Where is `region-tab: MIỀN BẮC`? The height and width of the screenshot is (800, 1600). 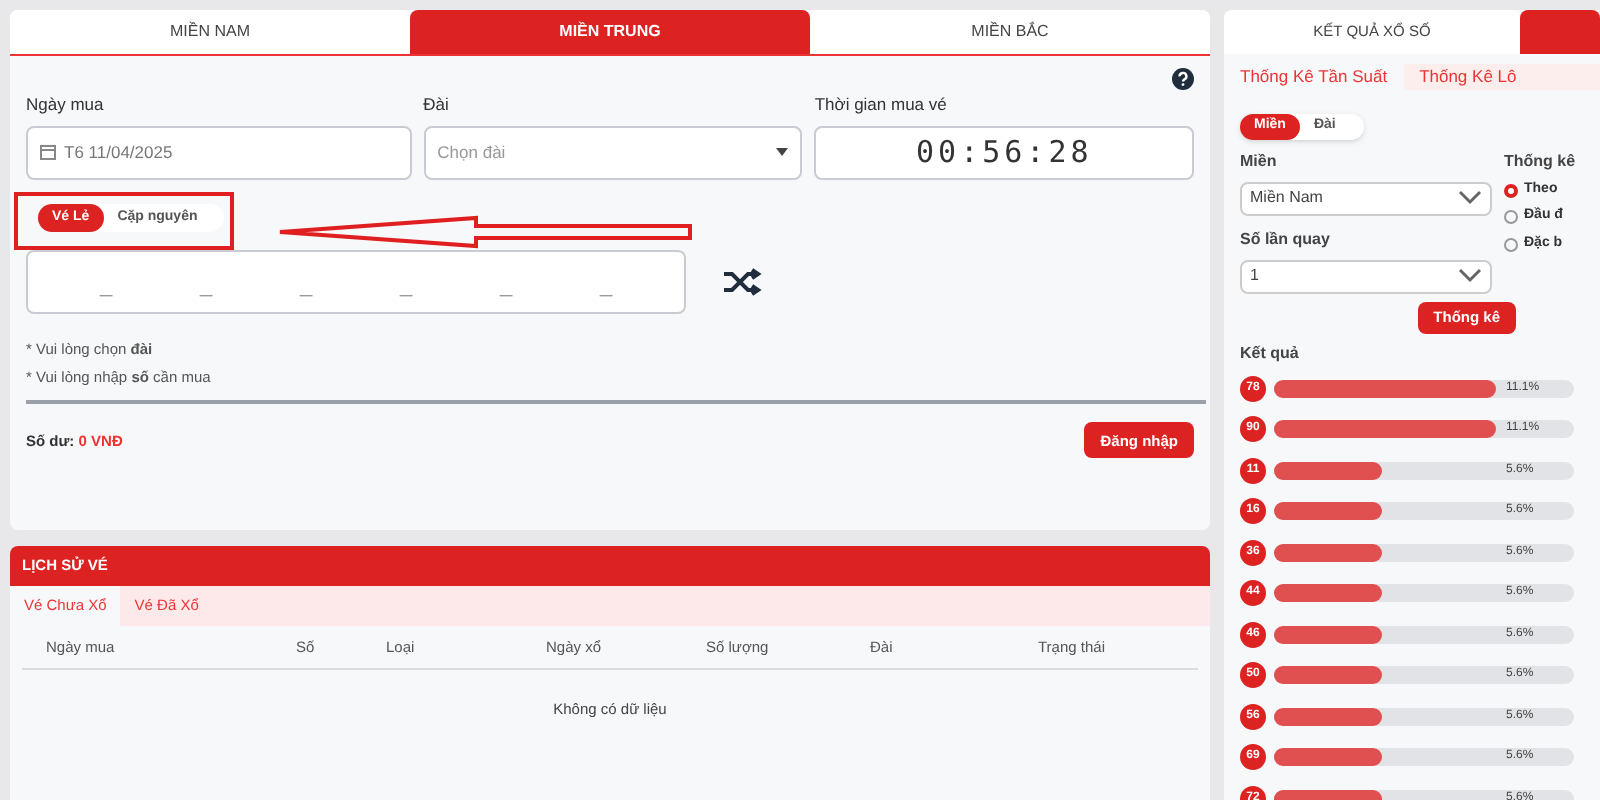
region-tab: MIỀN BẮC is located at coordinates (1010, 32).